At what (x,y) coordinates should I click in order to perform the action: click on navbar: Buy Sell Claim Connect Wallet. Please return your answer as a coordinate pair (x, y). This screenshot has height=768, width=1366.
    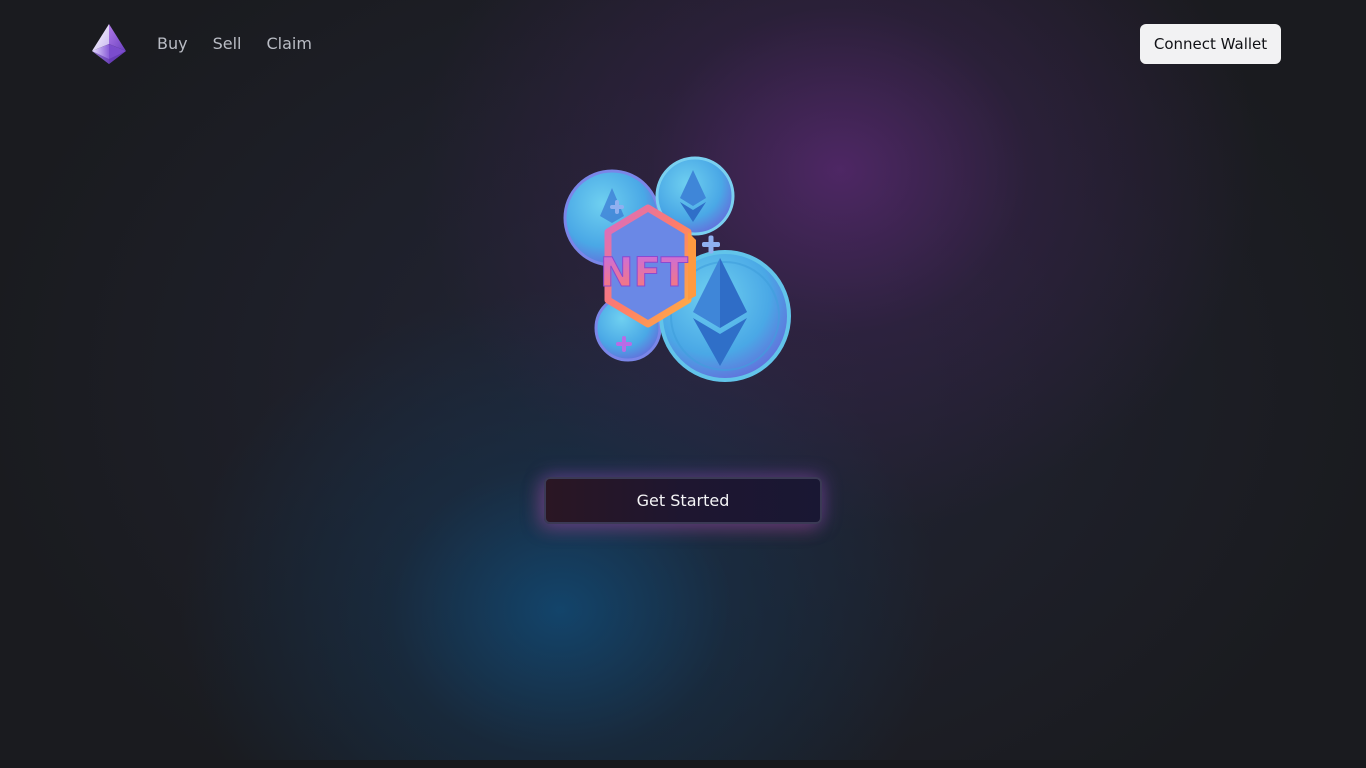
    Looking at the image, I should click on (683, 44).